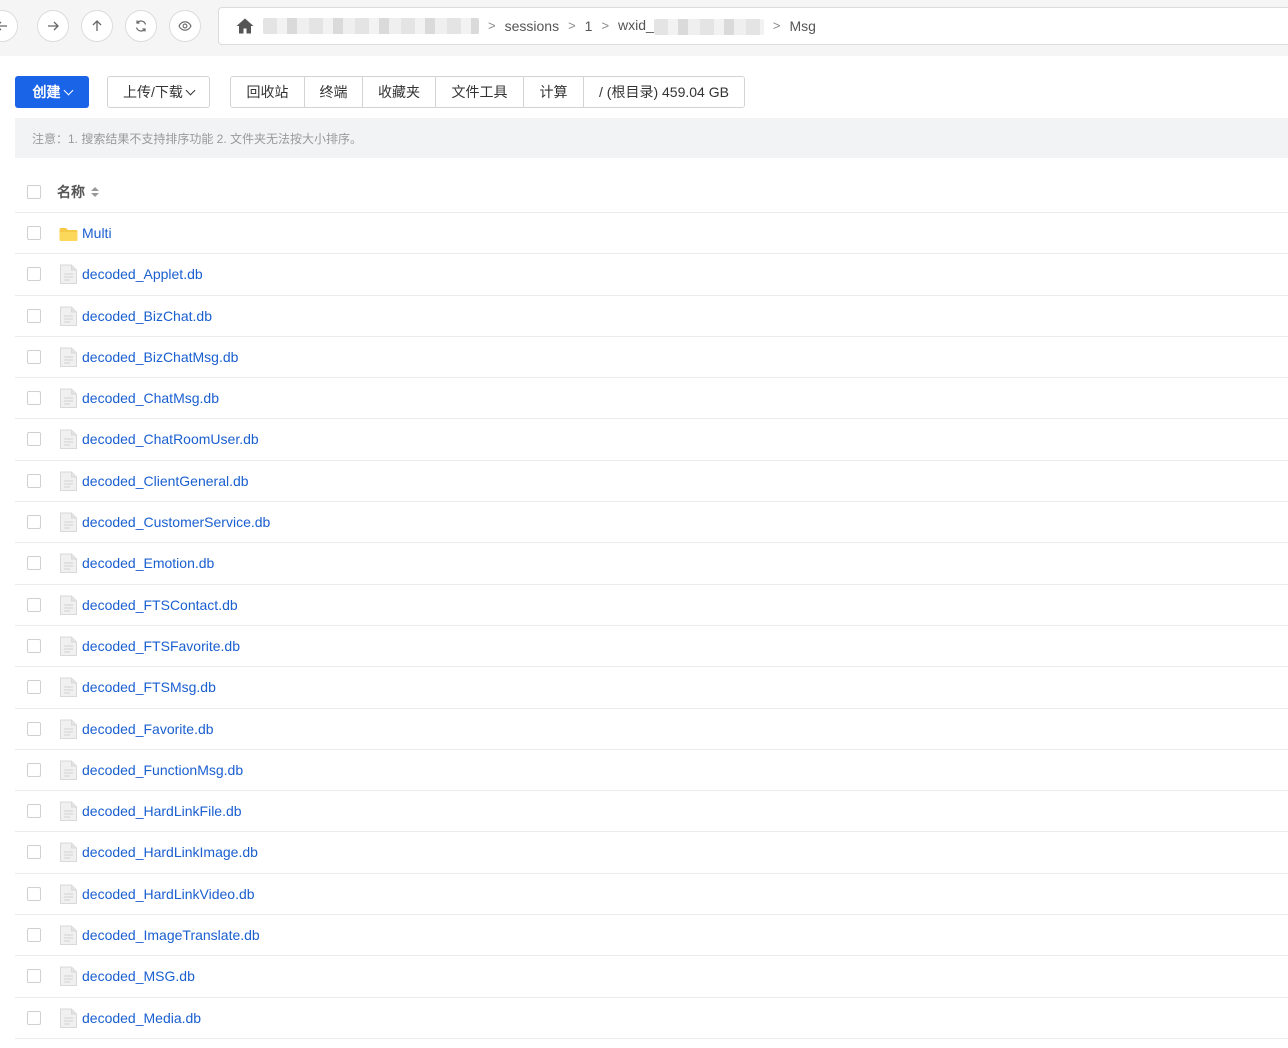 Image resolution: width=1288 pixels, height=1048 pixels. I want to click on address-bar: > sessions > 1 > wxid_ > Msg, so click(753, 26).